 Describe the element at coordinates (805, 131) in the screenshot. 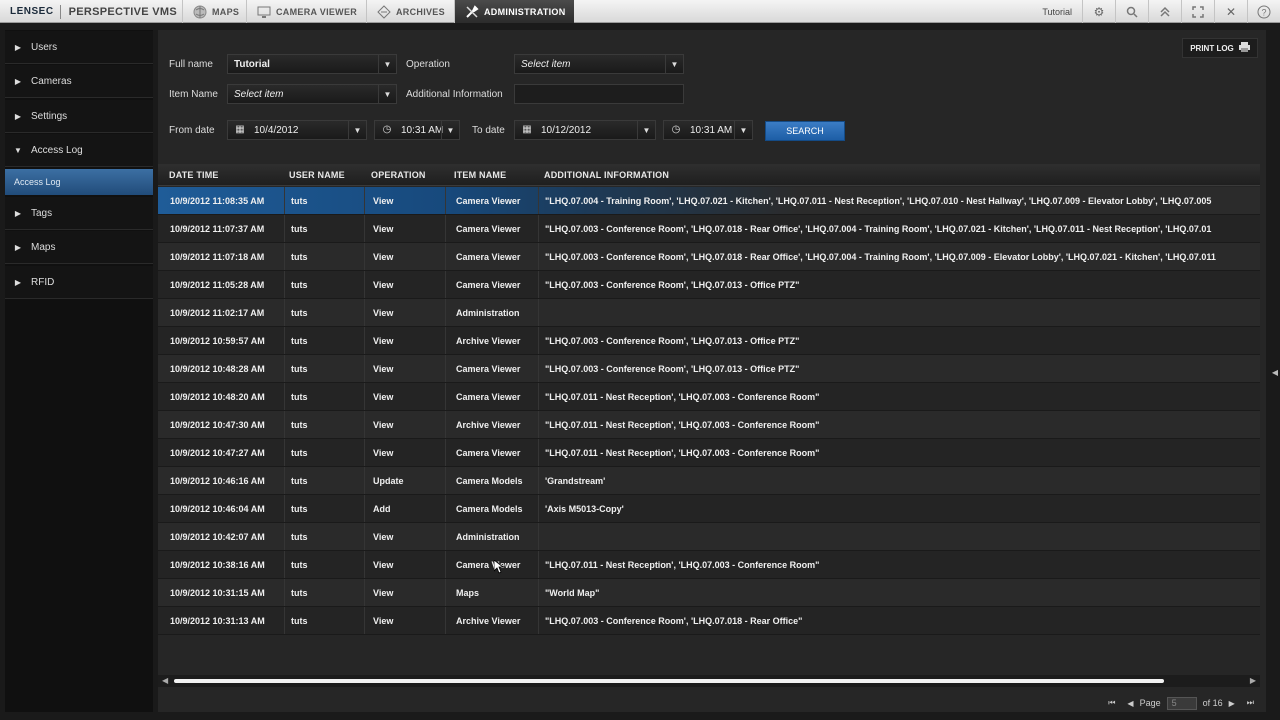

I see `search-button: SEARCH` at that location.